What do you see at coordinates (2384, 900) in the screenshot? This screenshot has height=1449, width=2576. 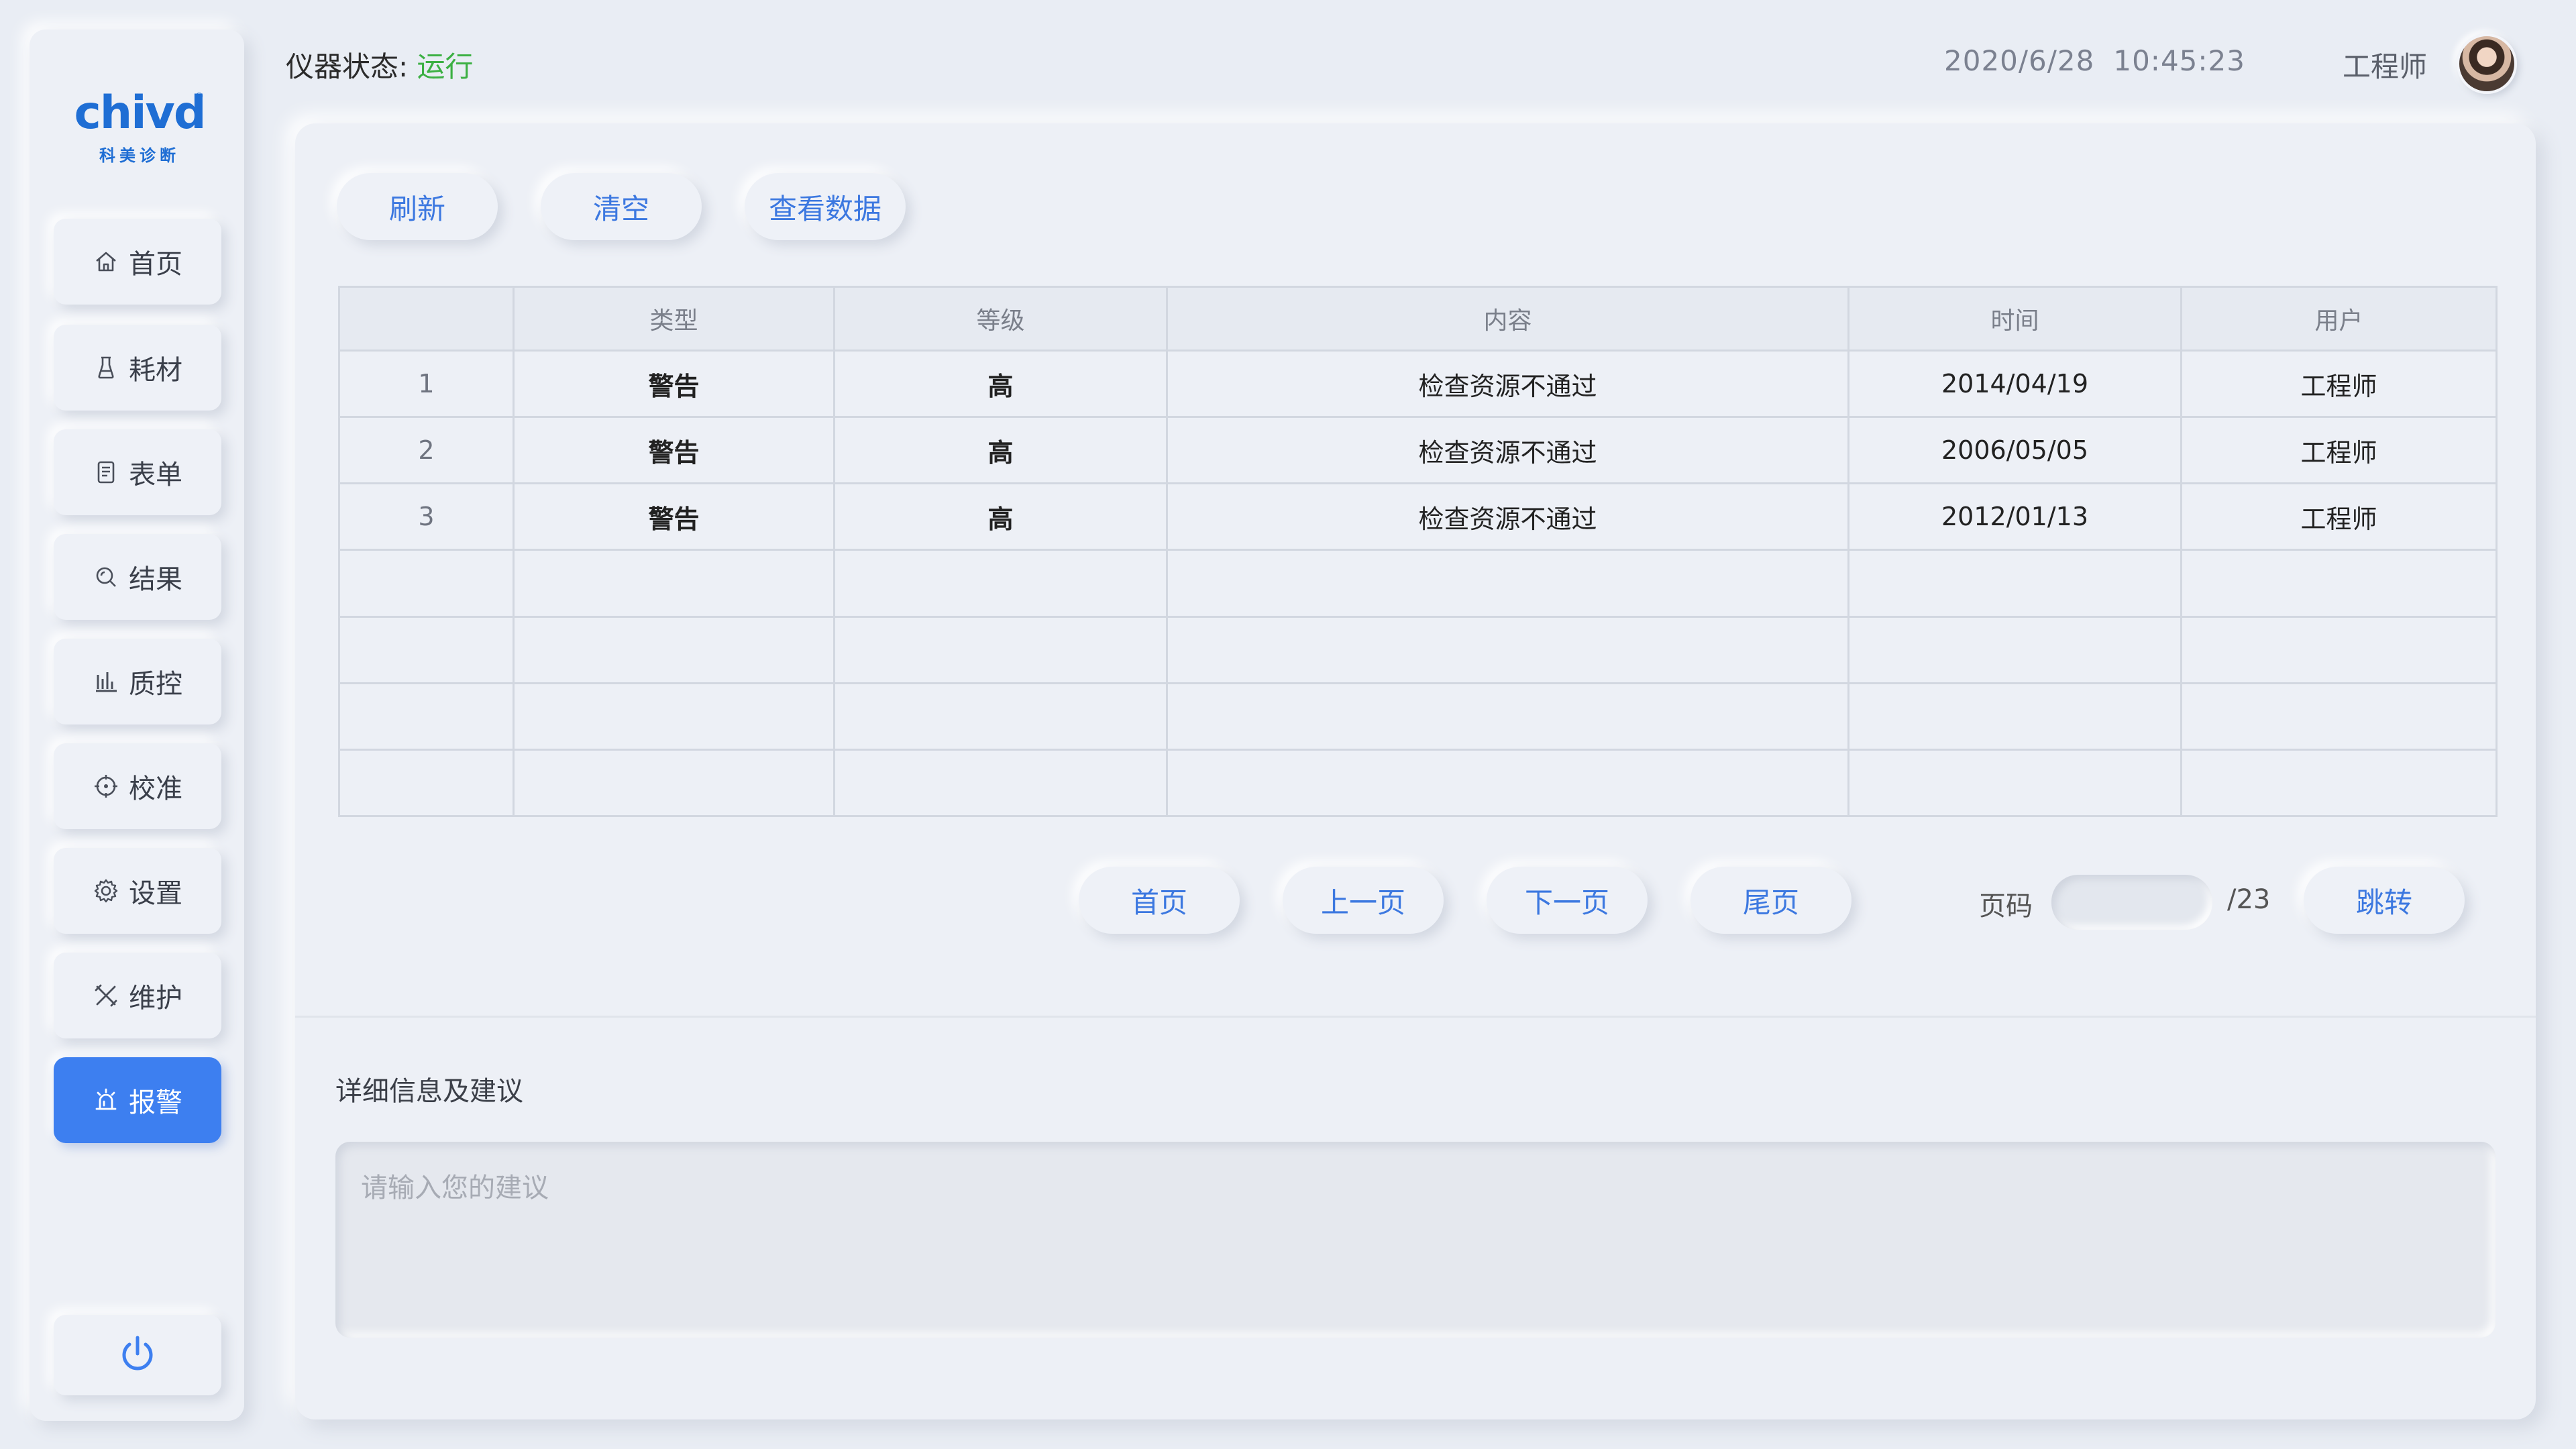 I see `jump-button: 跳转` at bounding box center [2384, 900].